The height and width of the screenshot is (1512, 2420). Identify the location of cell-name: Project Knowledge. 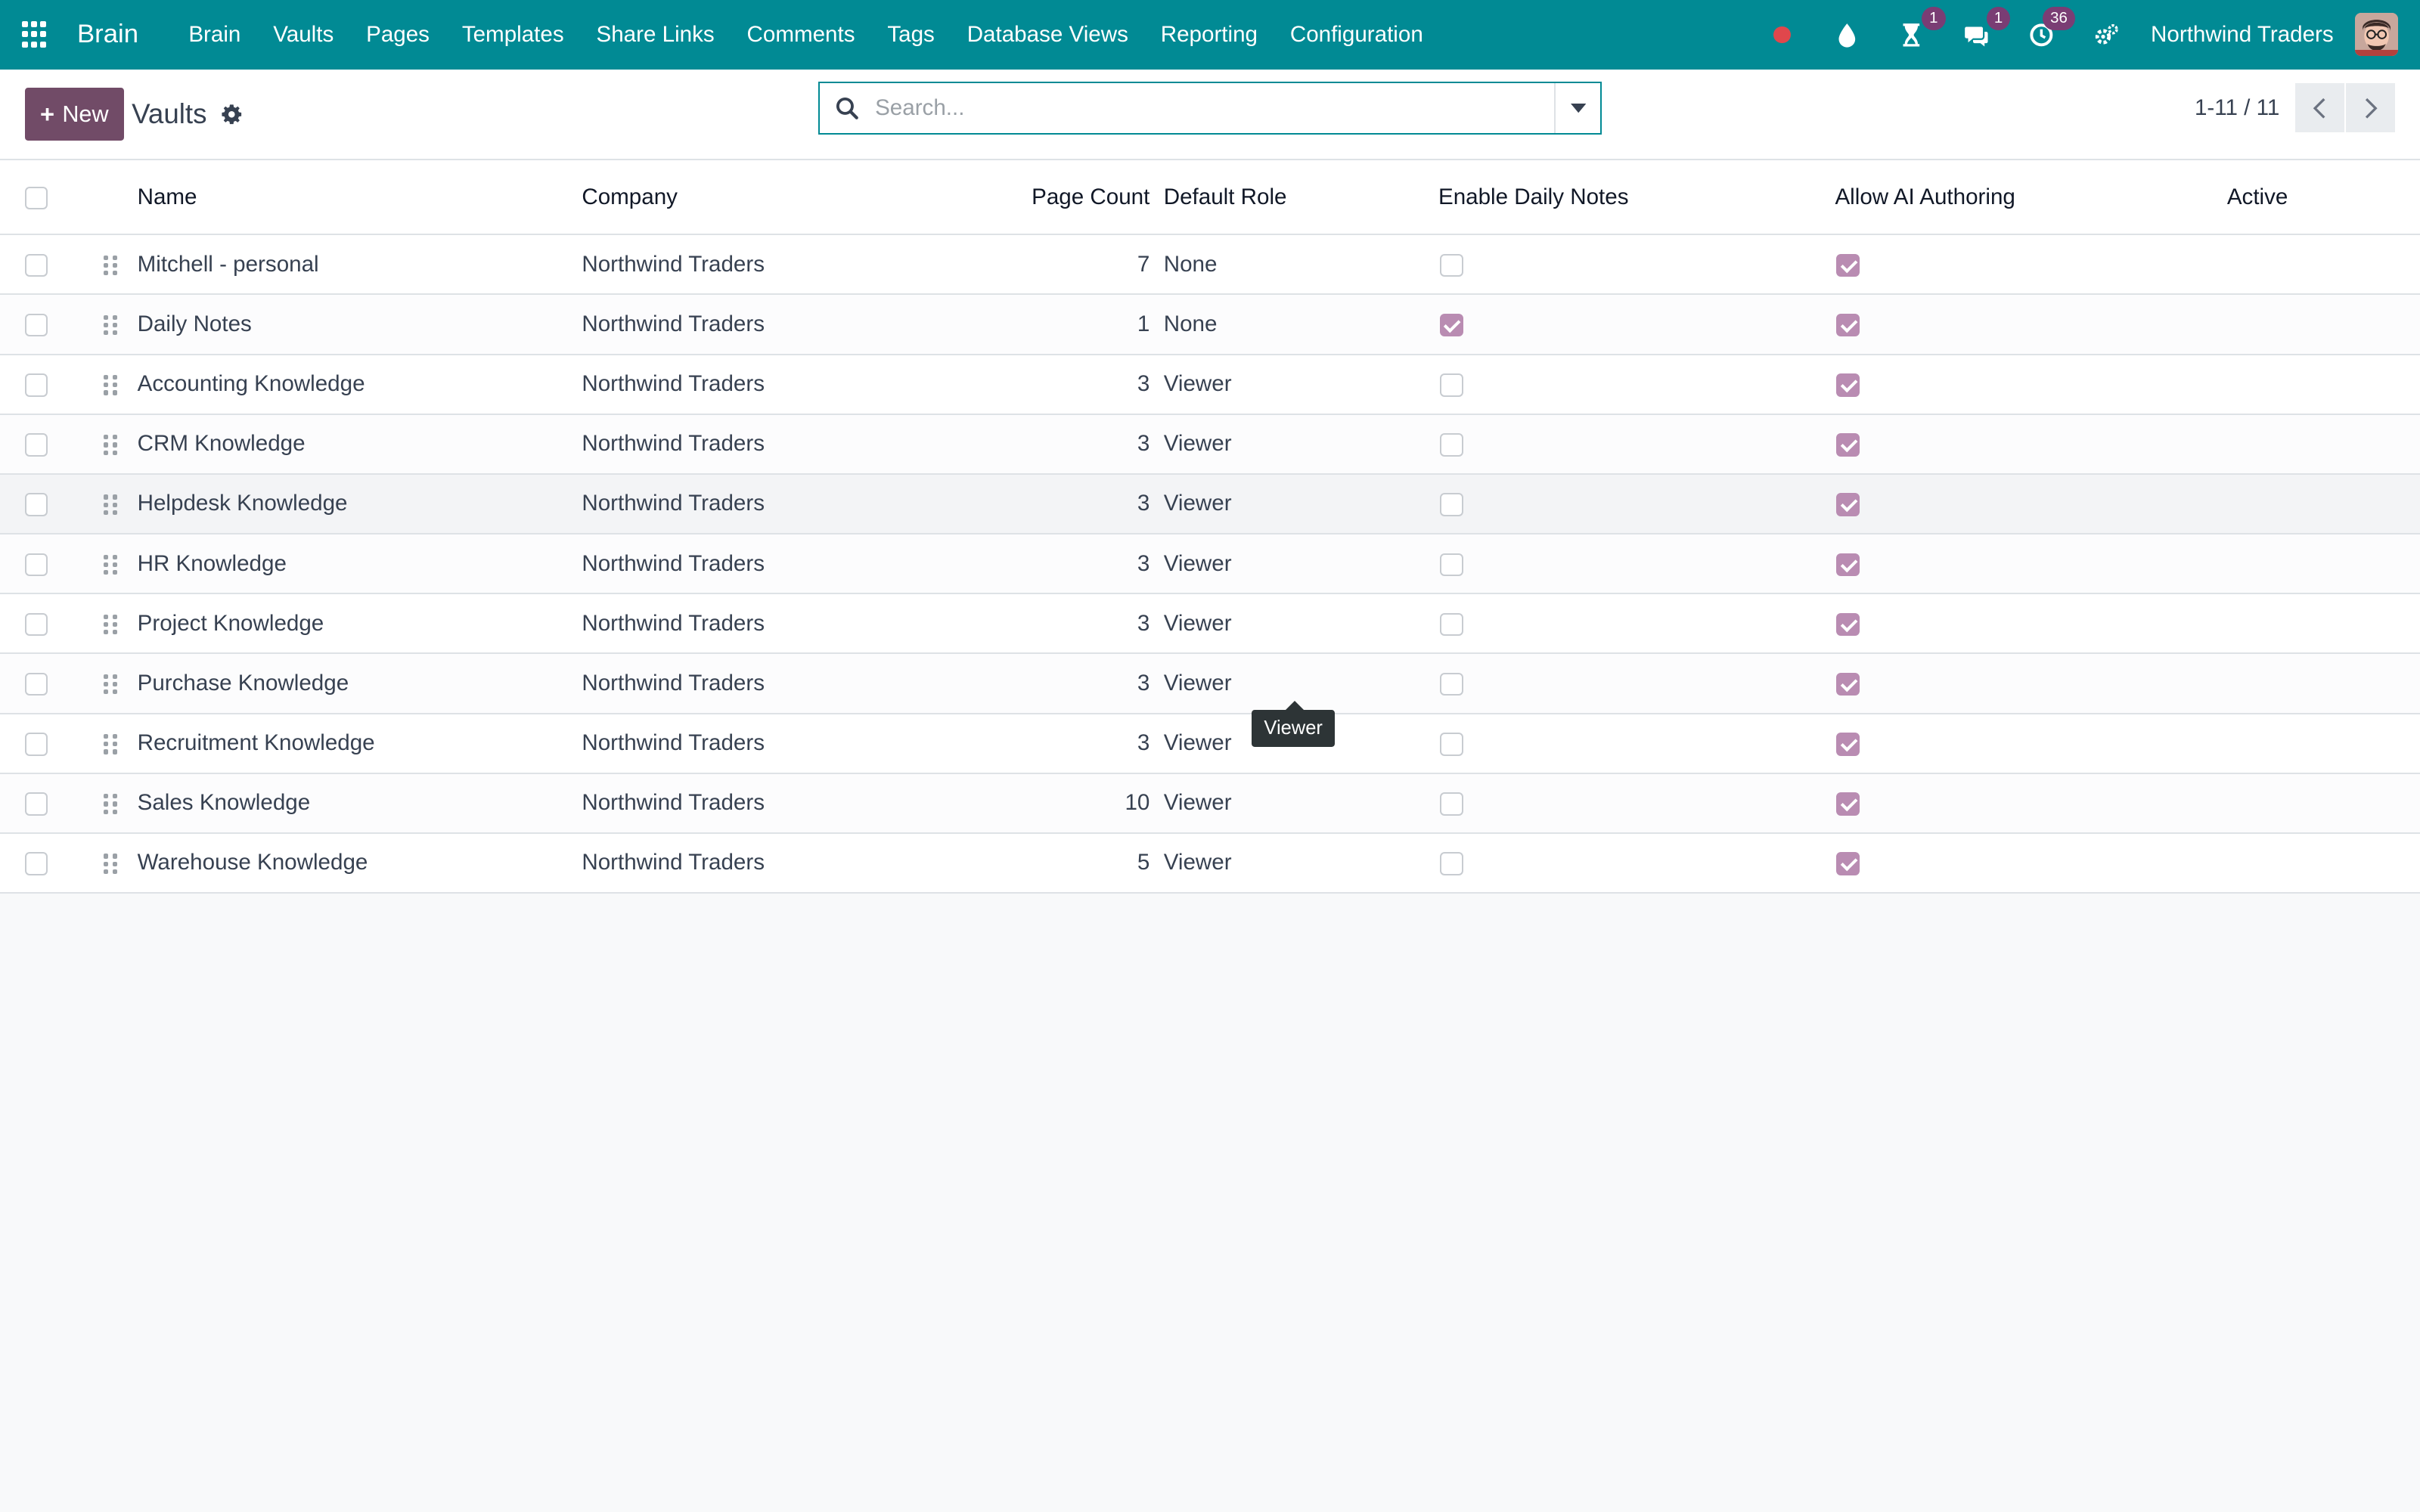
(359, 624).